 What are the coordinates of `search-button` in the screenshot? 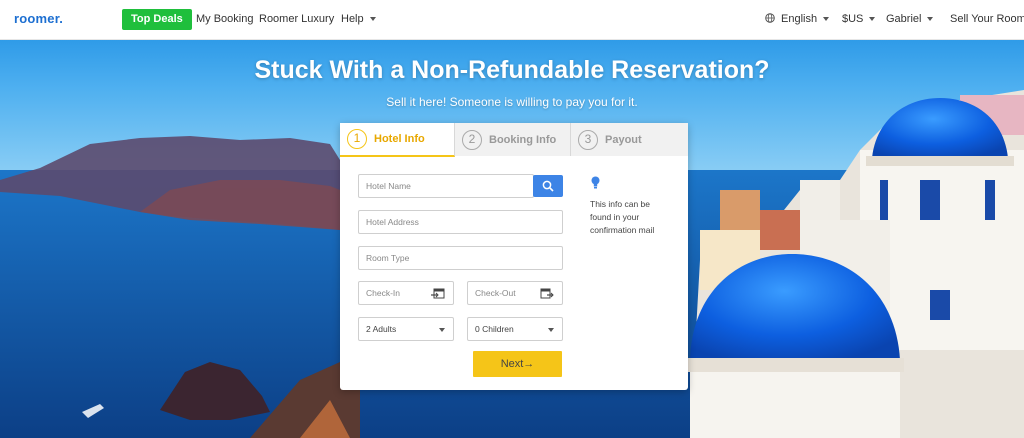 It's located at (548, 186).